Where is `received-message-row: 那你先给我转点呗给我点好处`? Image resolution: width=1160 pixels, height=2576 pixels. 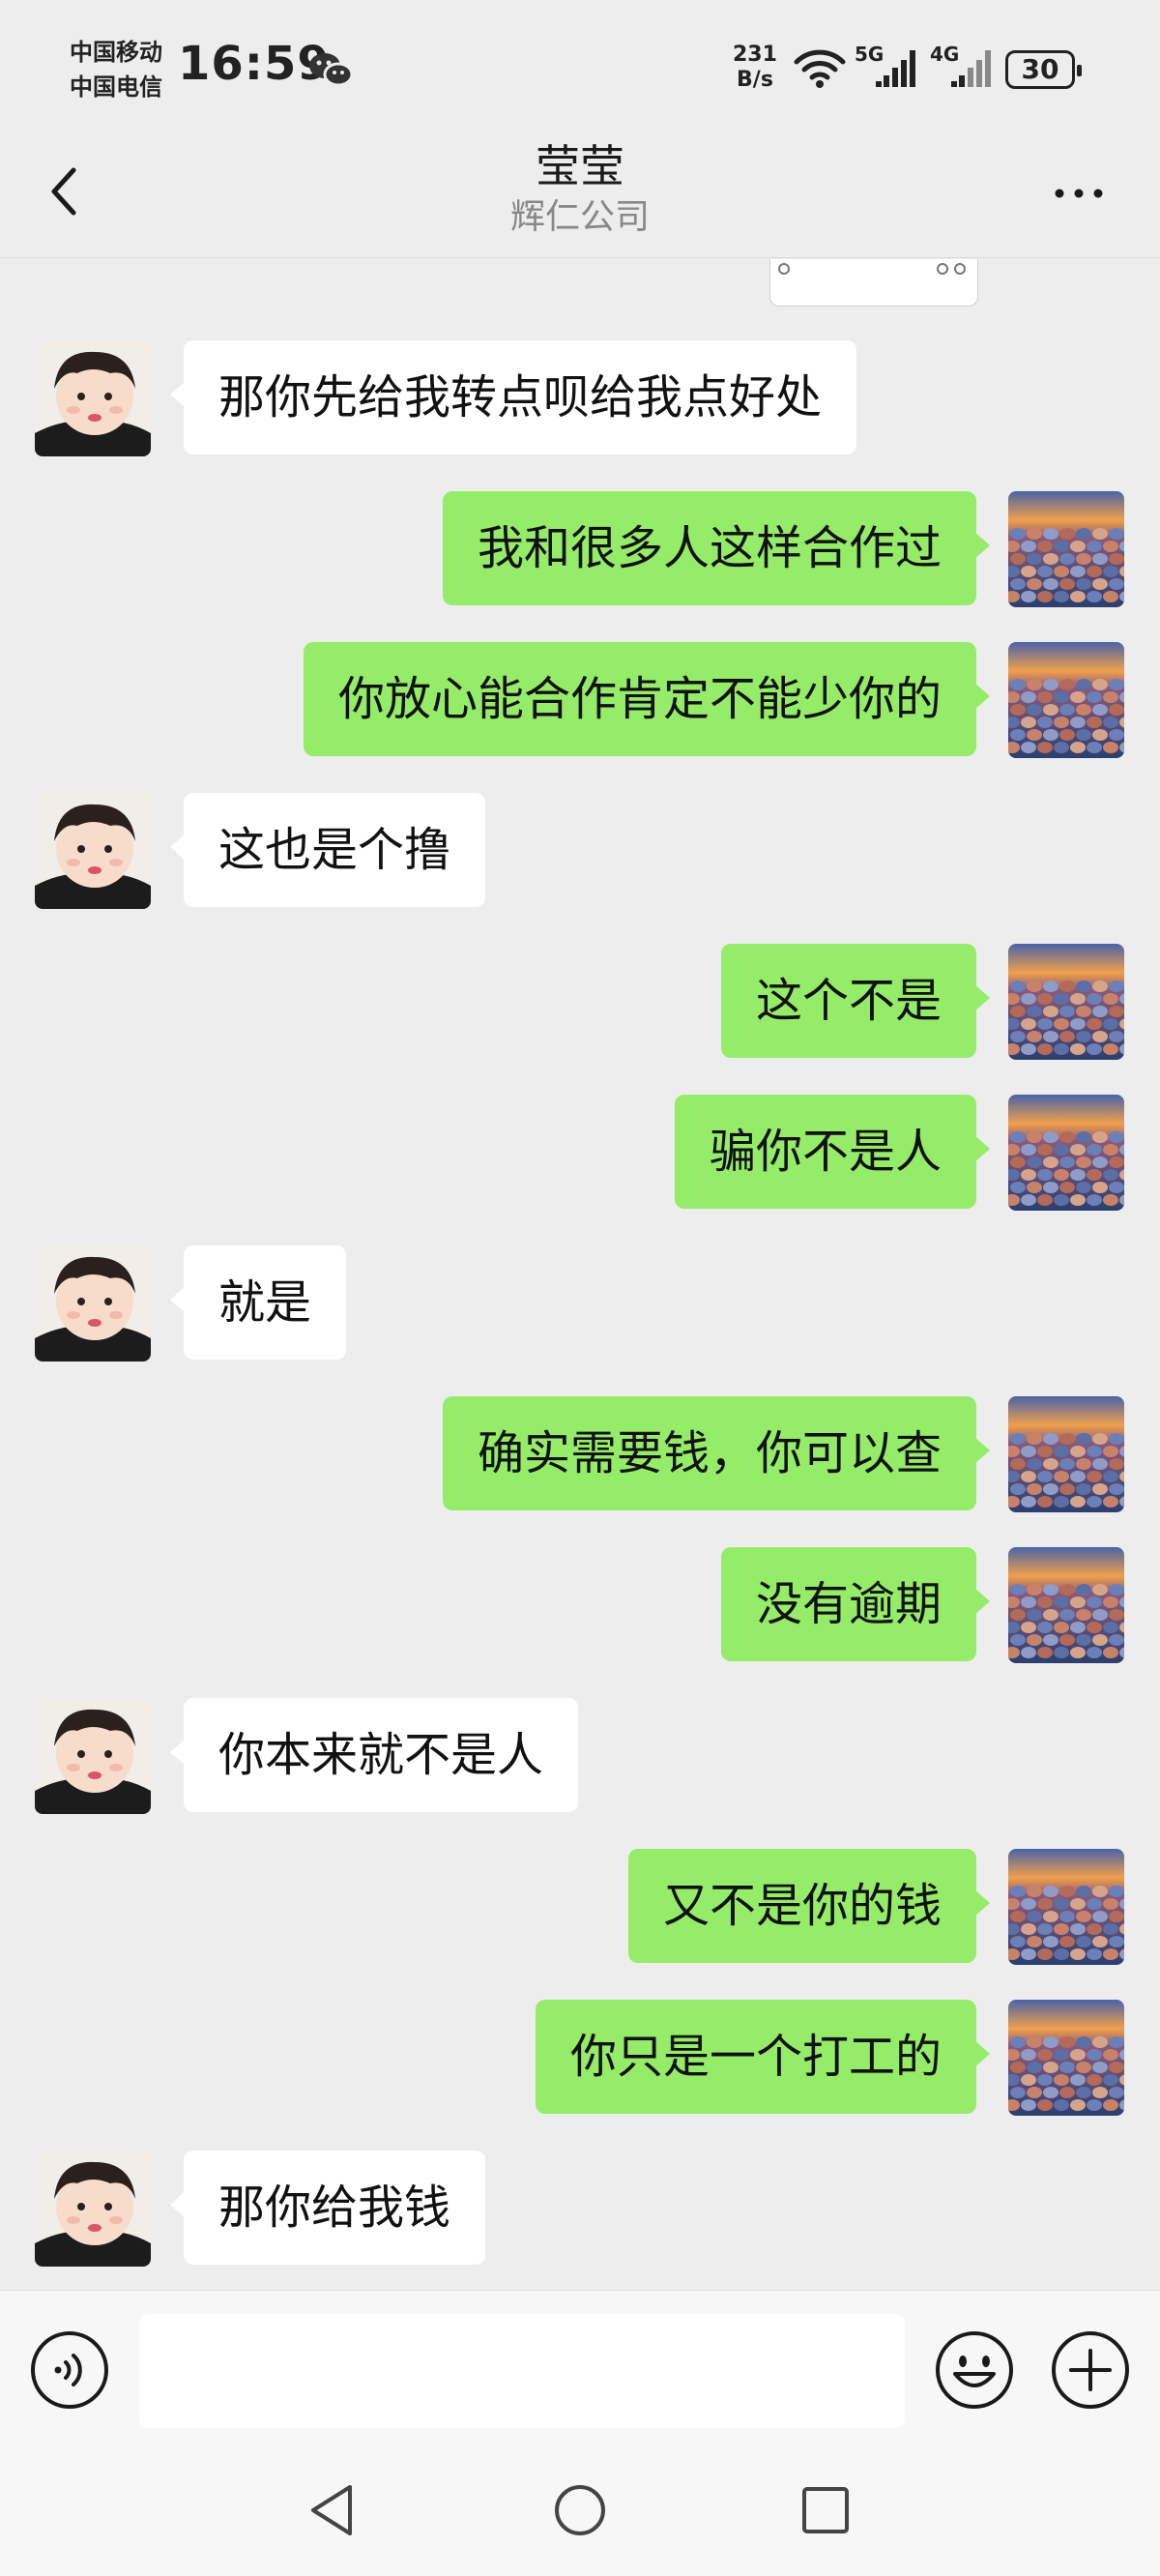 received-message-row: 那你先给我转点呗给我点好处 is located at coordinates (580, 398).